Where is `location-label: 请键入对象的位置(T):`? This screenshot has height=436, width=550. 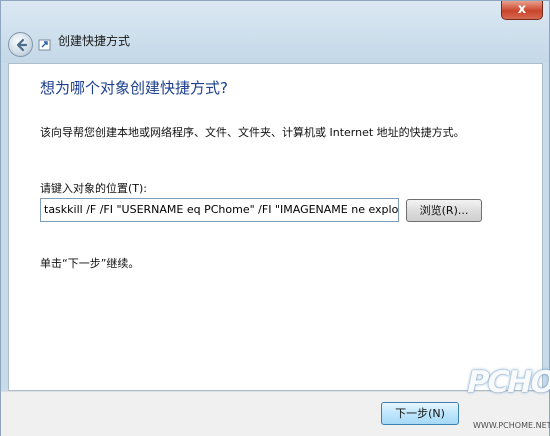
location-label: 请键入对象的位置(T): is located at coordinates (94, 188).